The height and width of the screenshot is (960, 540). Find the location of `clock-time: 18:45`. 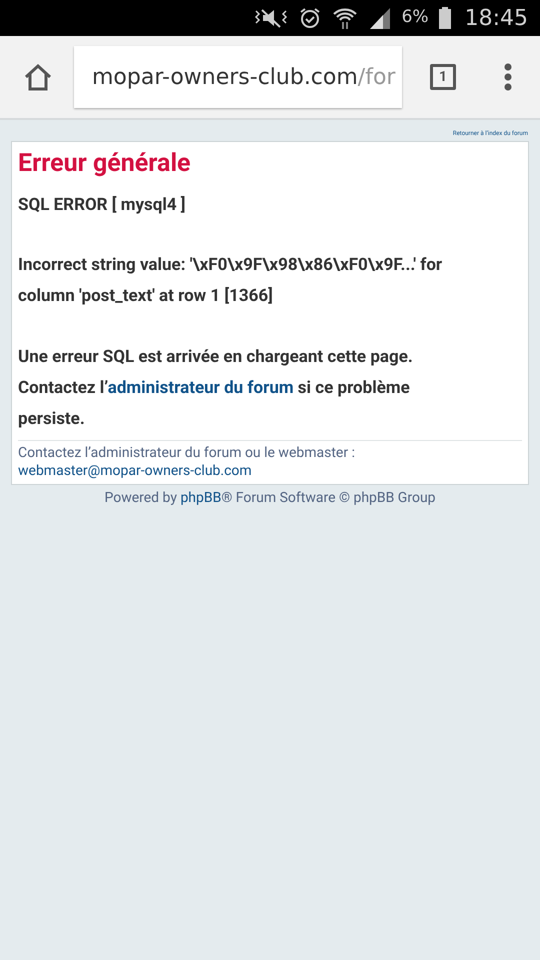

clock-time: 18:45 is located at coordinates (496, 18).